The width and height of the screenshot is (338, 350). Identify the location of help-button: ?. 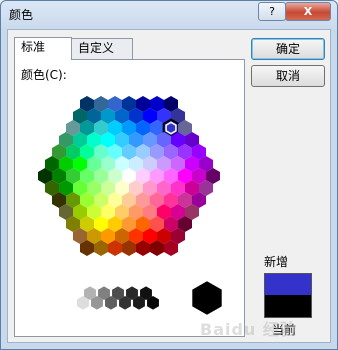
(272, 11).